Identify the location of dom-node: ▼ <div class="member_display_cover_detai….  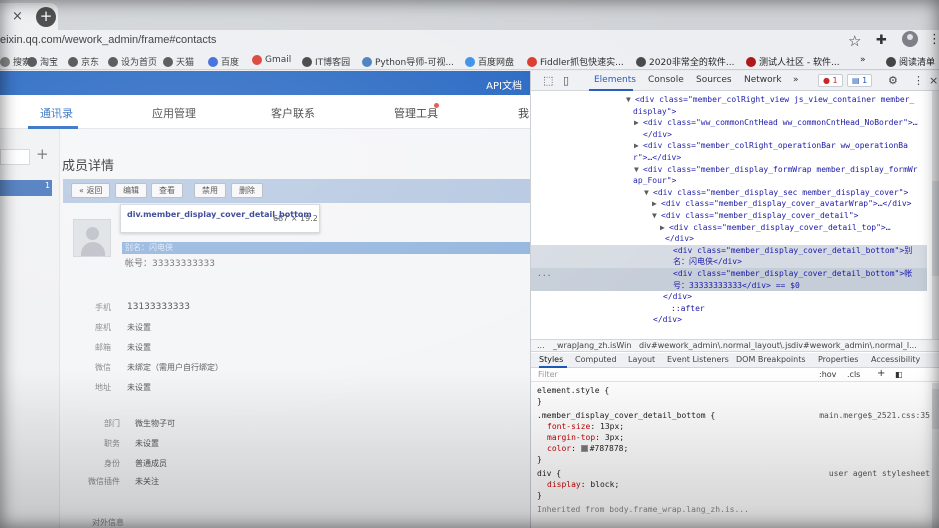
(755, 216).